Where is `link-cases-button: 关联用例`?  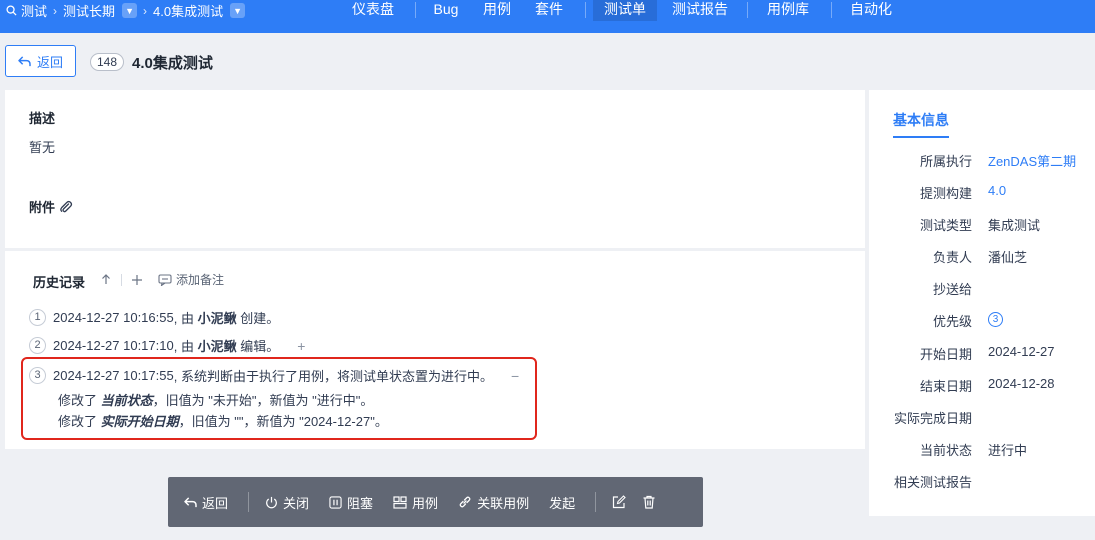 link-cases-button: 关联用例 is located at coordinates (493, 502).